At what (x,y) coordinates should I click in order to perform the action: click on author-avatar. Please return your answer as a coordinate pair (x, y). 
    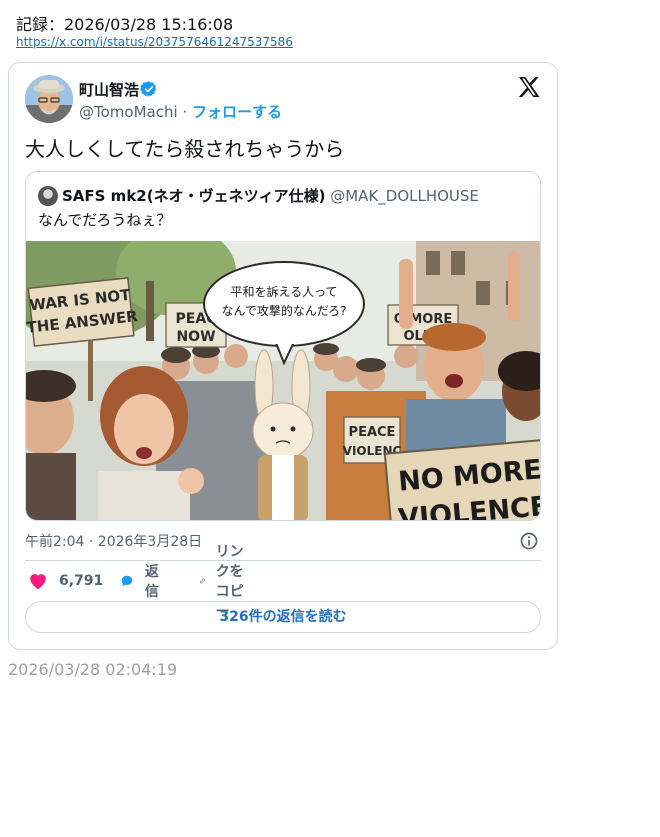
    Looking at the image, I should click on (49, 99).